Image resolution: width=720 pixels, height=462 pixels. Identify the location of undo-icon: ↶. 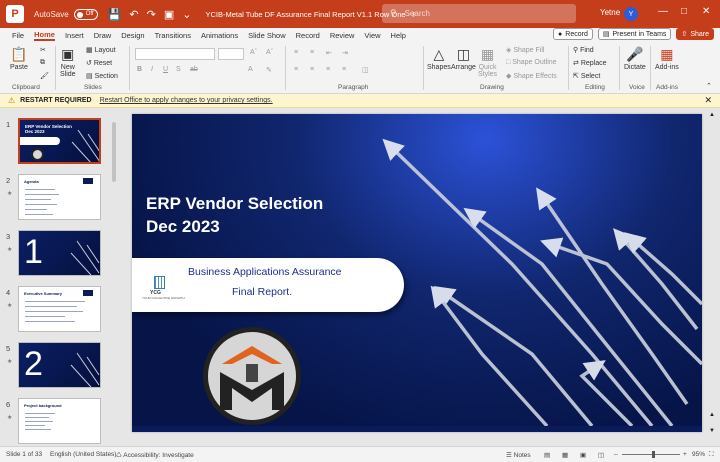
(133, 14).